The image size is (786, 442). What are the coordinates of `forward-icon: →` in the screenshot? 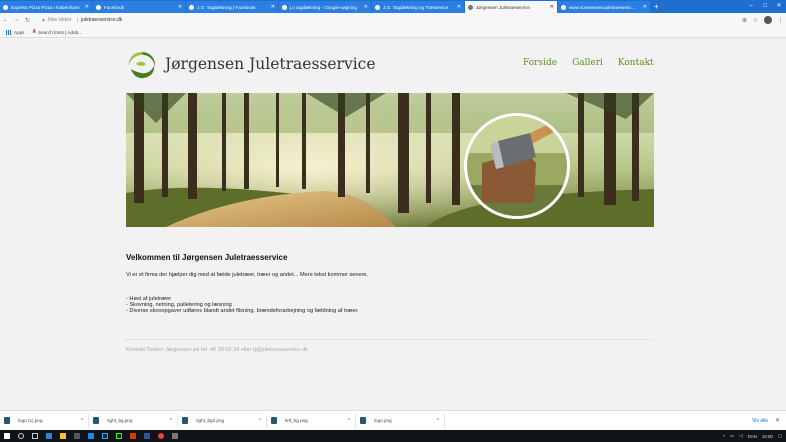 It's located at (16, 20).